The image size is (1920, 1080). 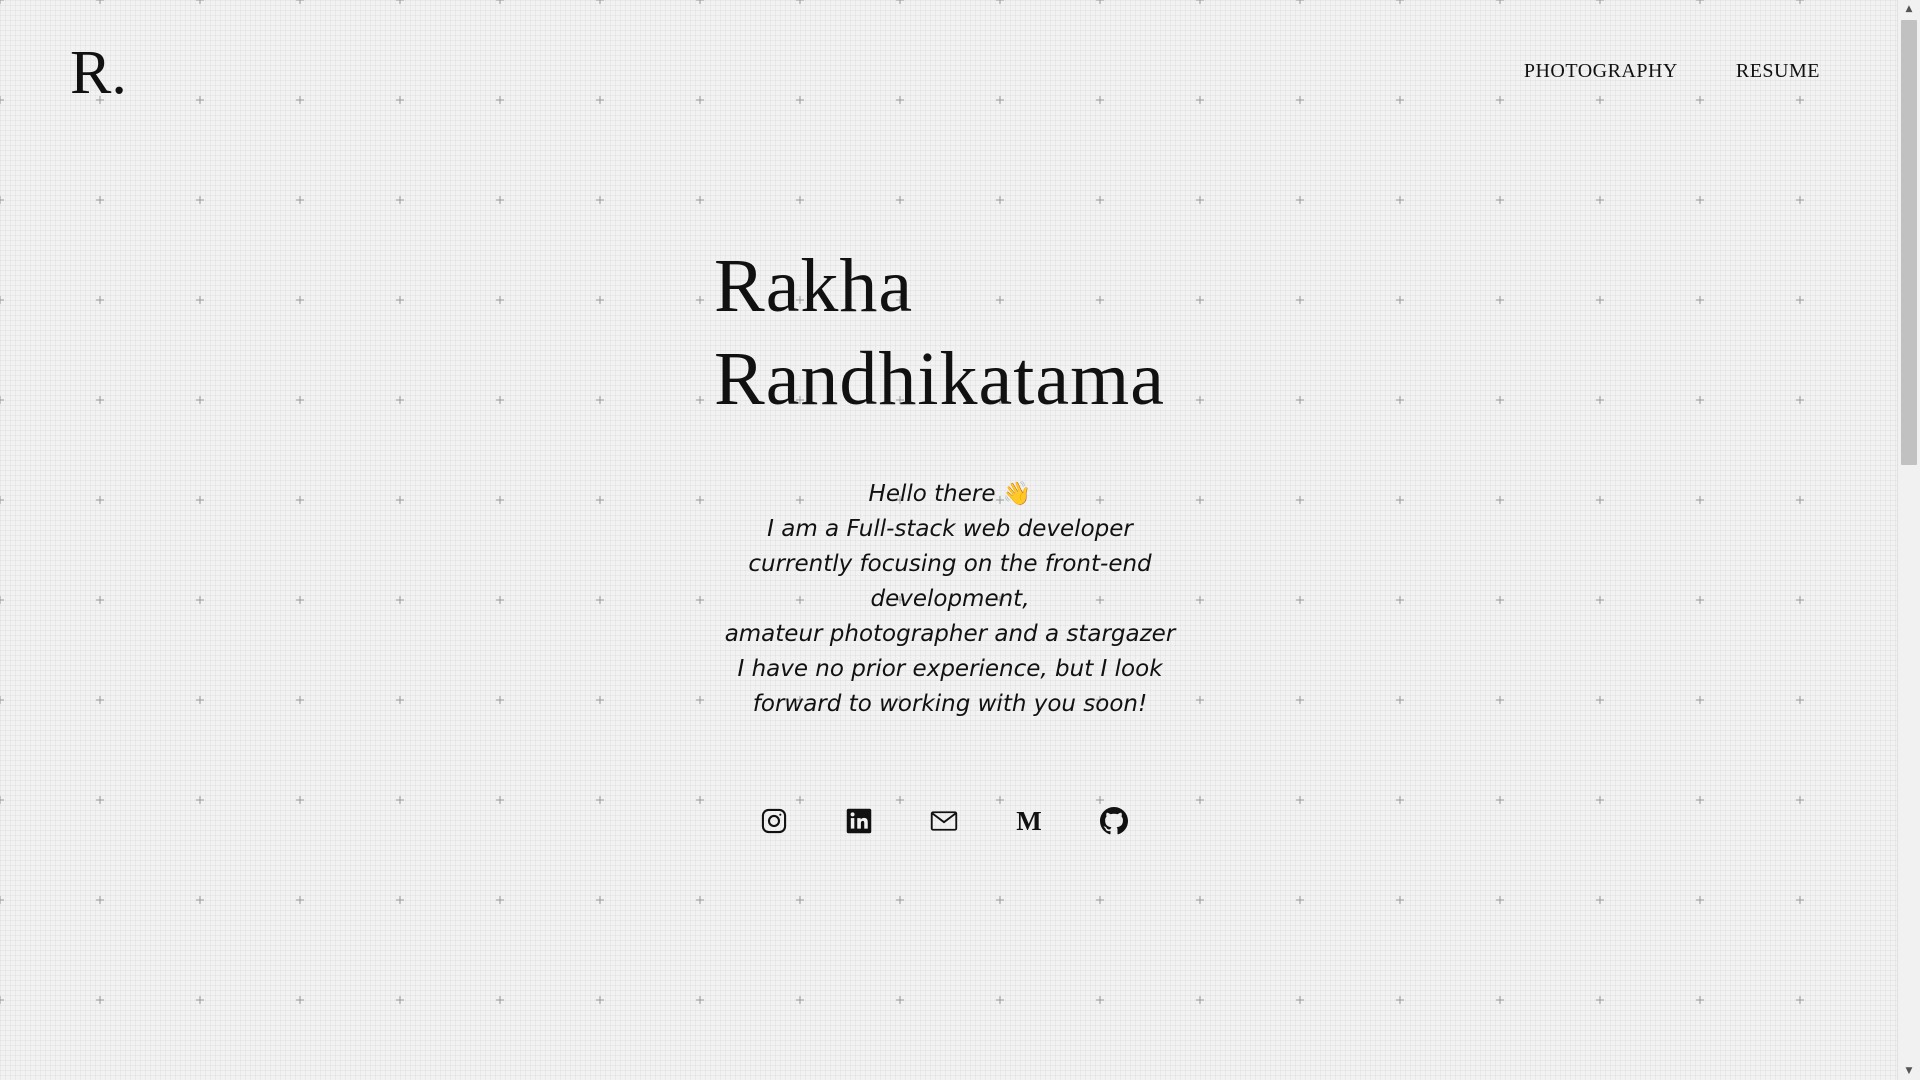 I want to click on social-links: M, so click(x=944, y=821).